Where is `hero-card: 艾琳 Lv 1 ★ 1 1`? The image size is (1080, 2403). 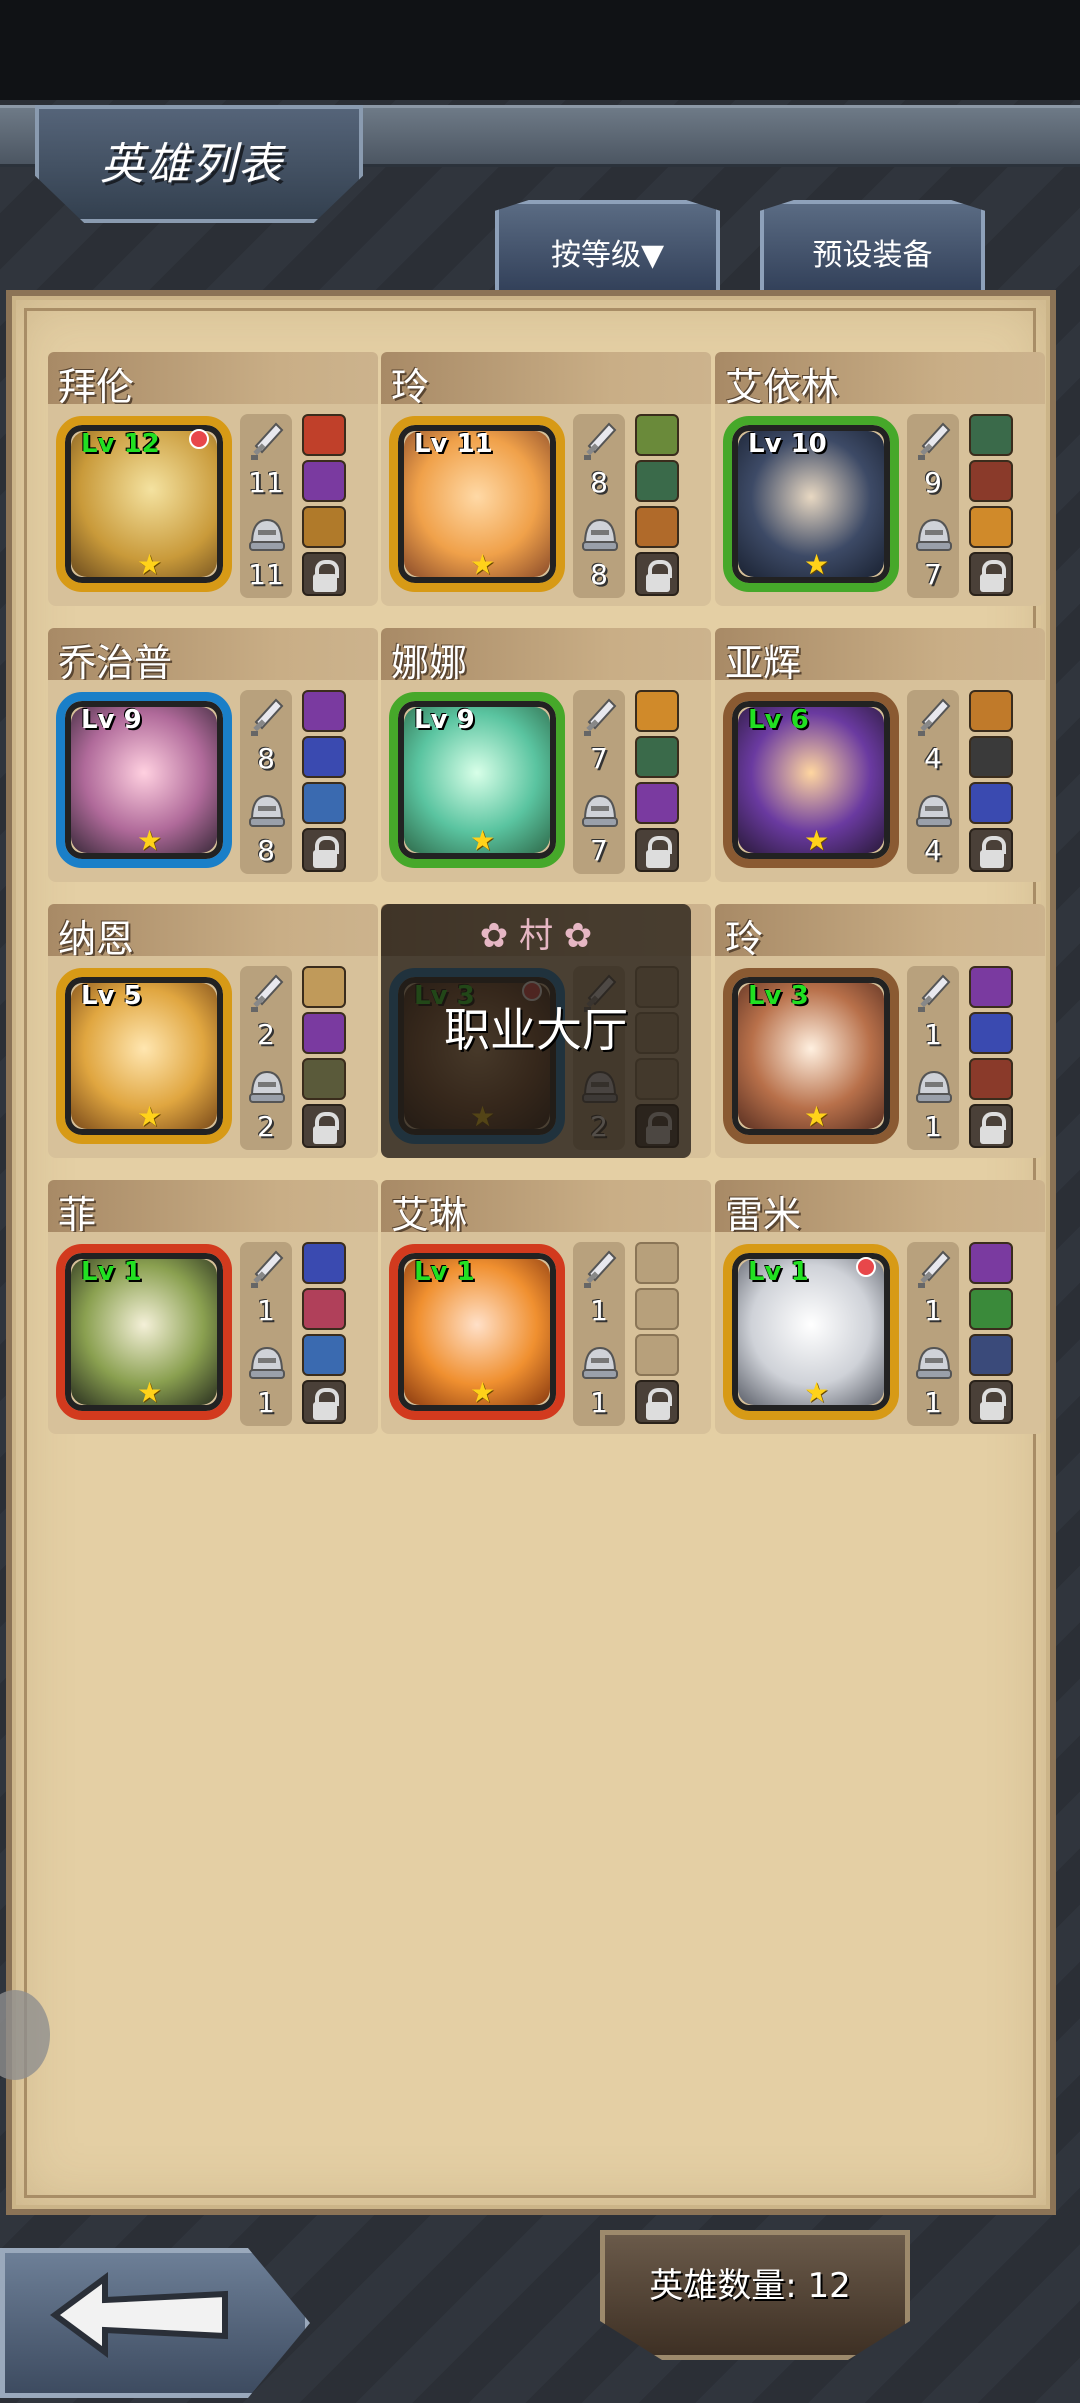
hero-card: 艾琳 Lv 1 ★ 1 1 is located at coordinates (546, 1307).